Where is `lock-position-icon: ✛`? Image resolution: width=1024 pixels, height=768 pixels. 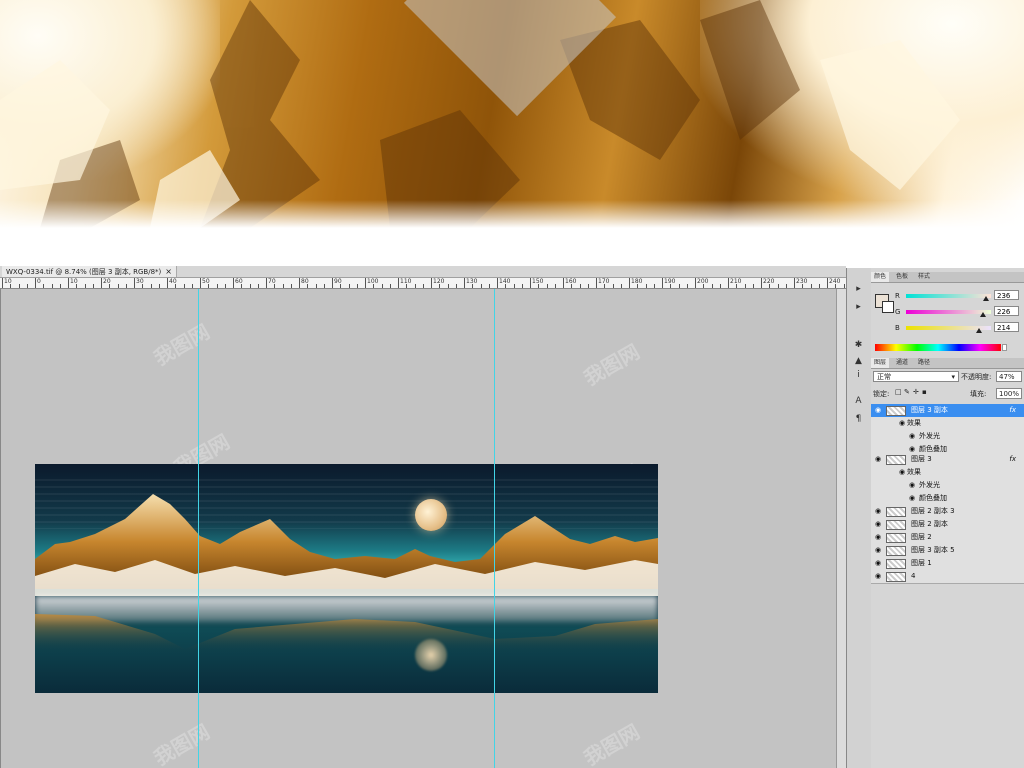
lock-position-icon: ✛ is located at coordinates (916, 392).